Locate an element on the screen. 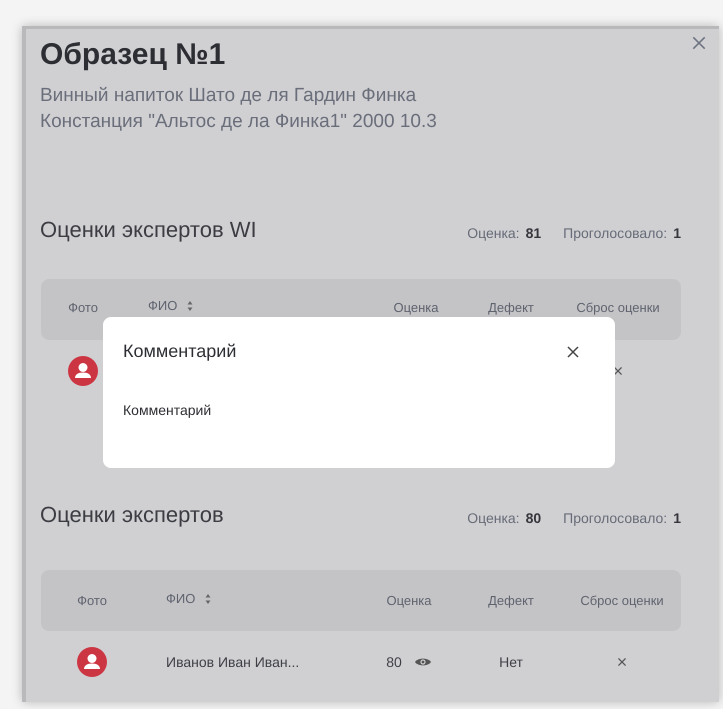 The width and height of the screenshot is (723, 709). score-summary: Оценка: 80 is located at coordinates (504, 518).